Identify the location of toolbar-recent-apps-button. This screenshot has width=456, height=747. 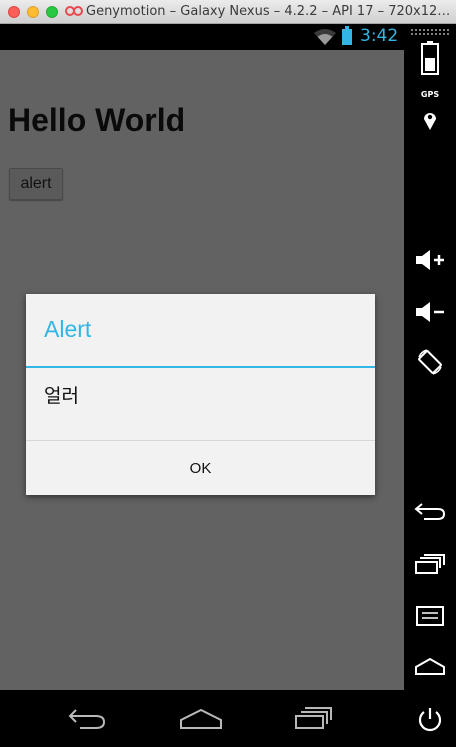
(430, 564).